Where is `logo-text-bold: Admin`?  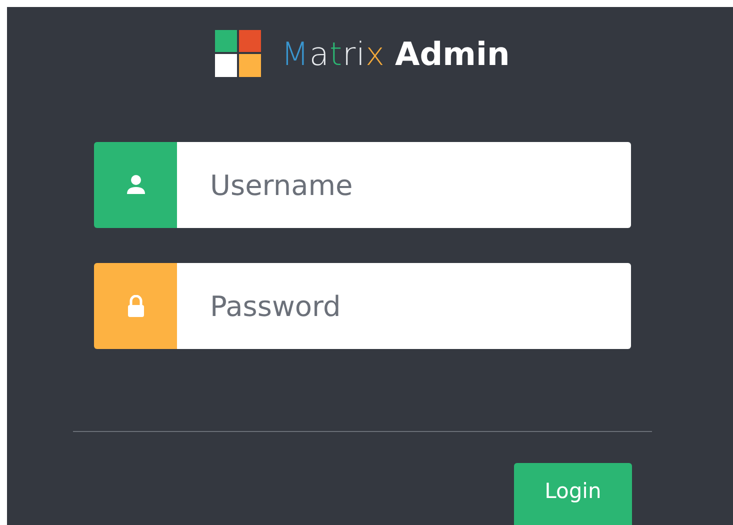 logo-text-bold: Admin is located at coordinates (452, 53).